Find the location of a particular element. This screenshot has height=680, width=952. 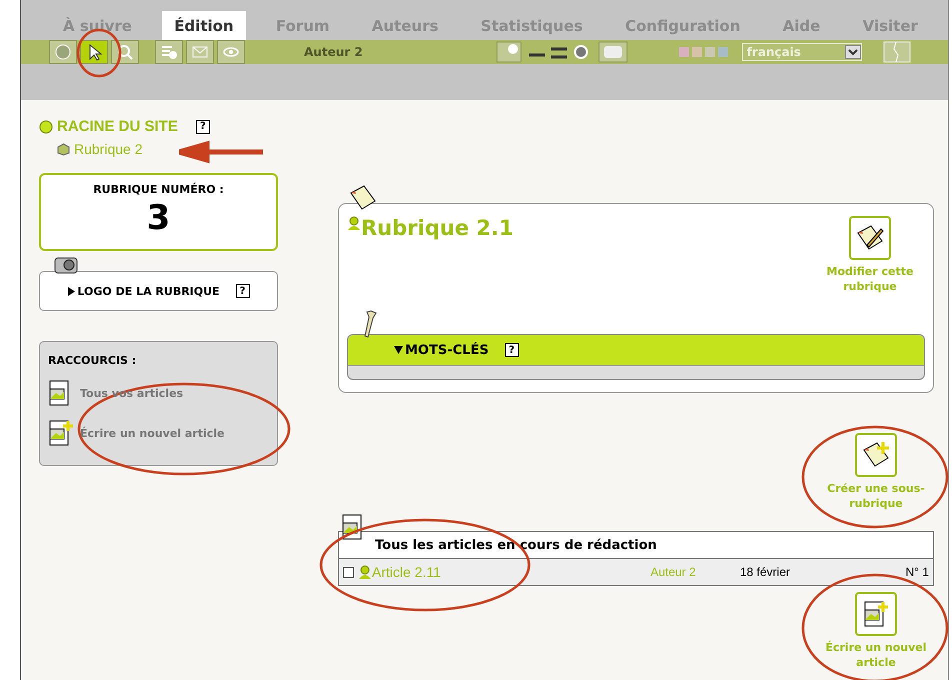

sidebar-toggle-icon is located at coordinates (896, 52).